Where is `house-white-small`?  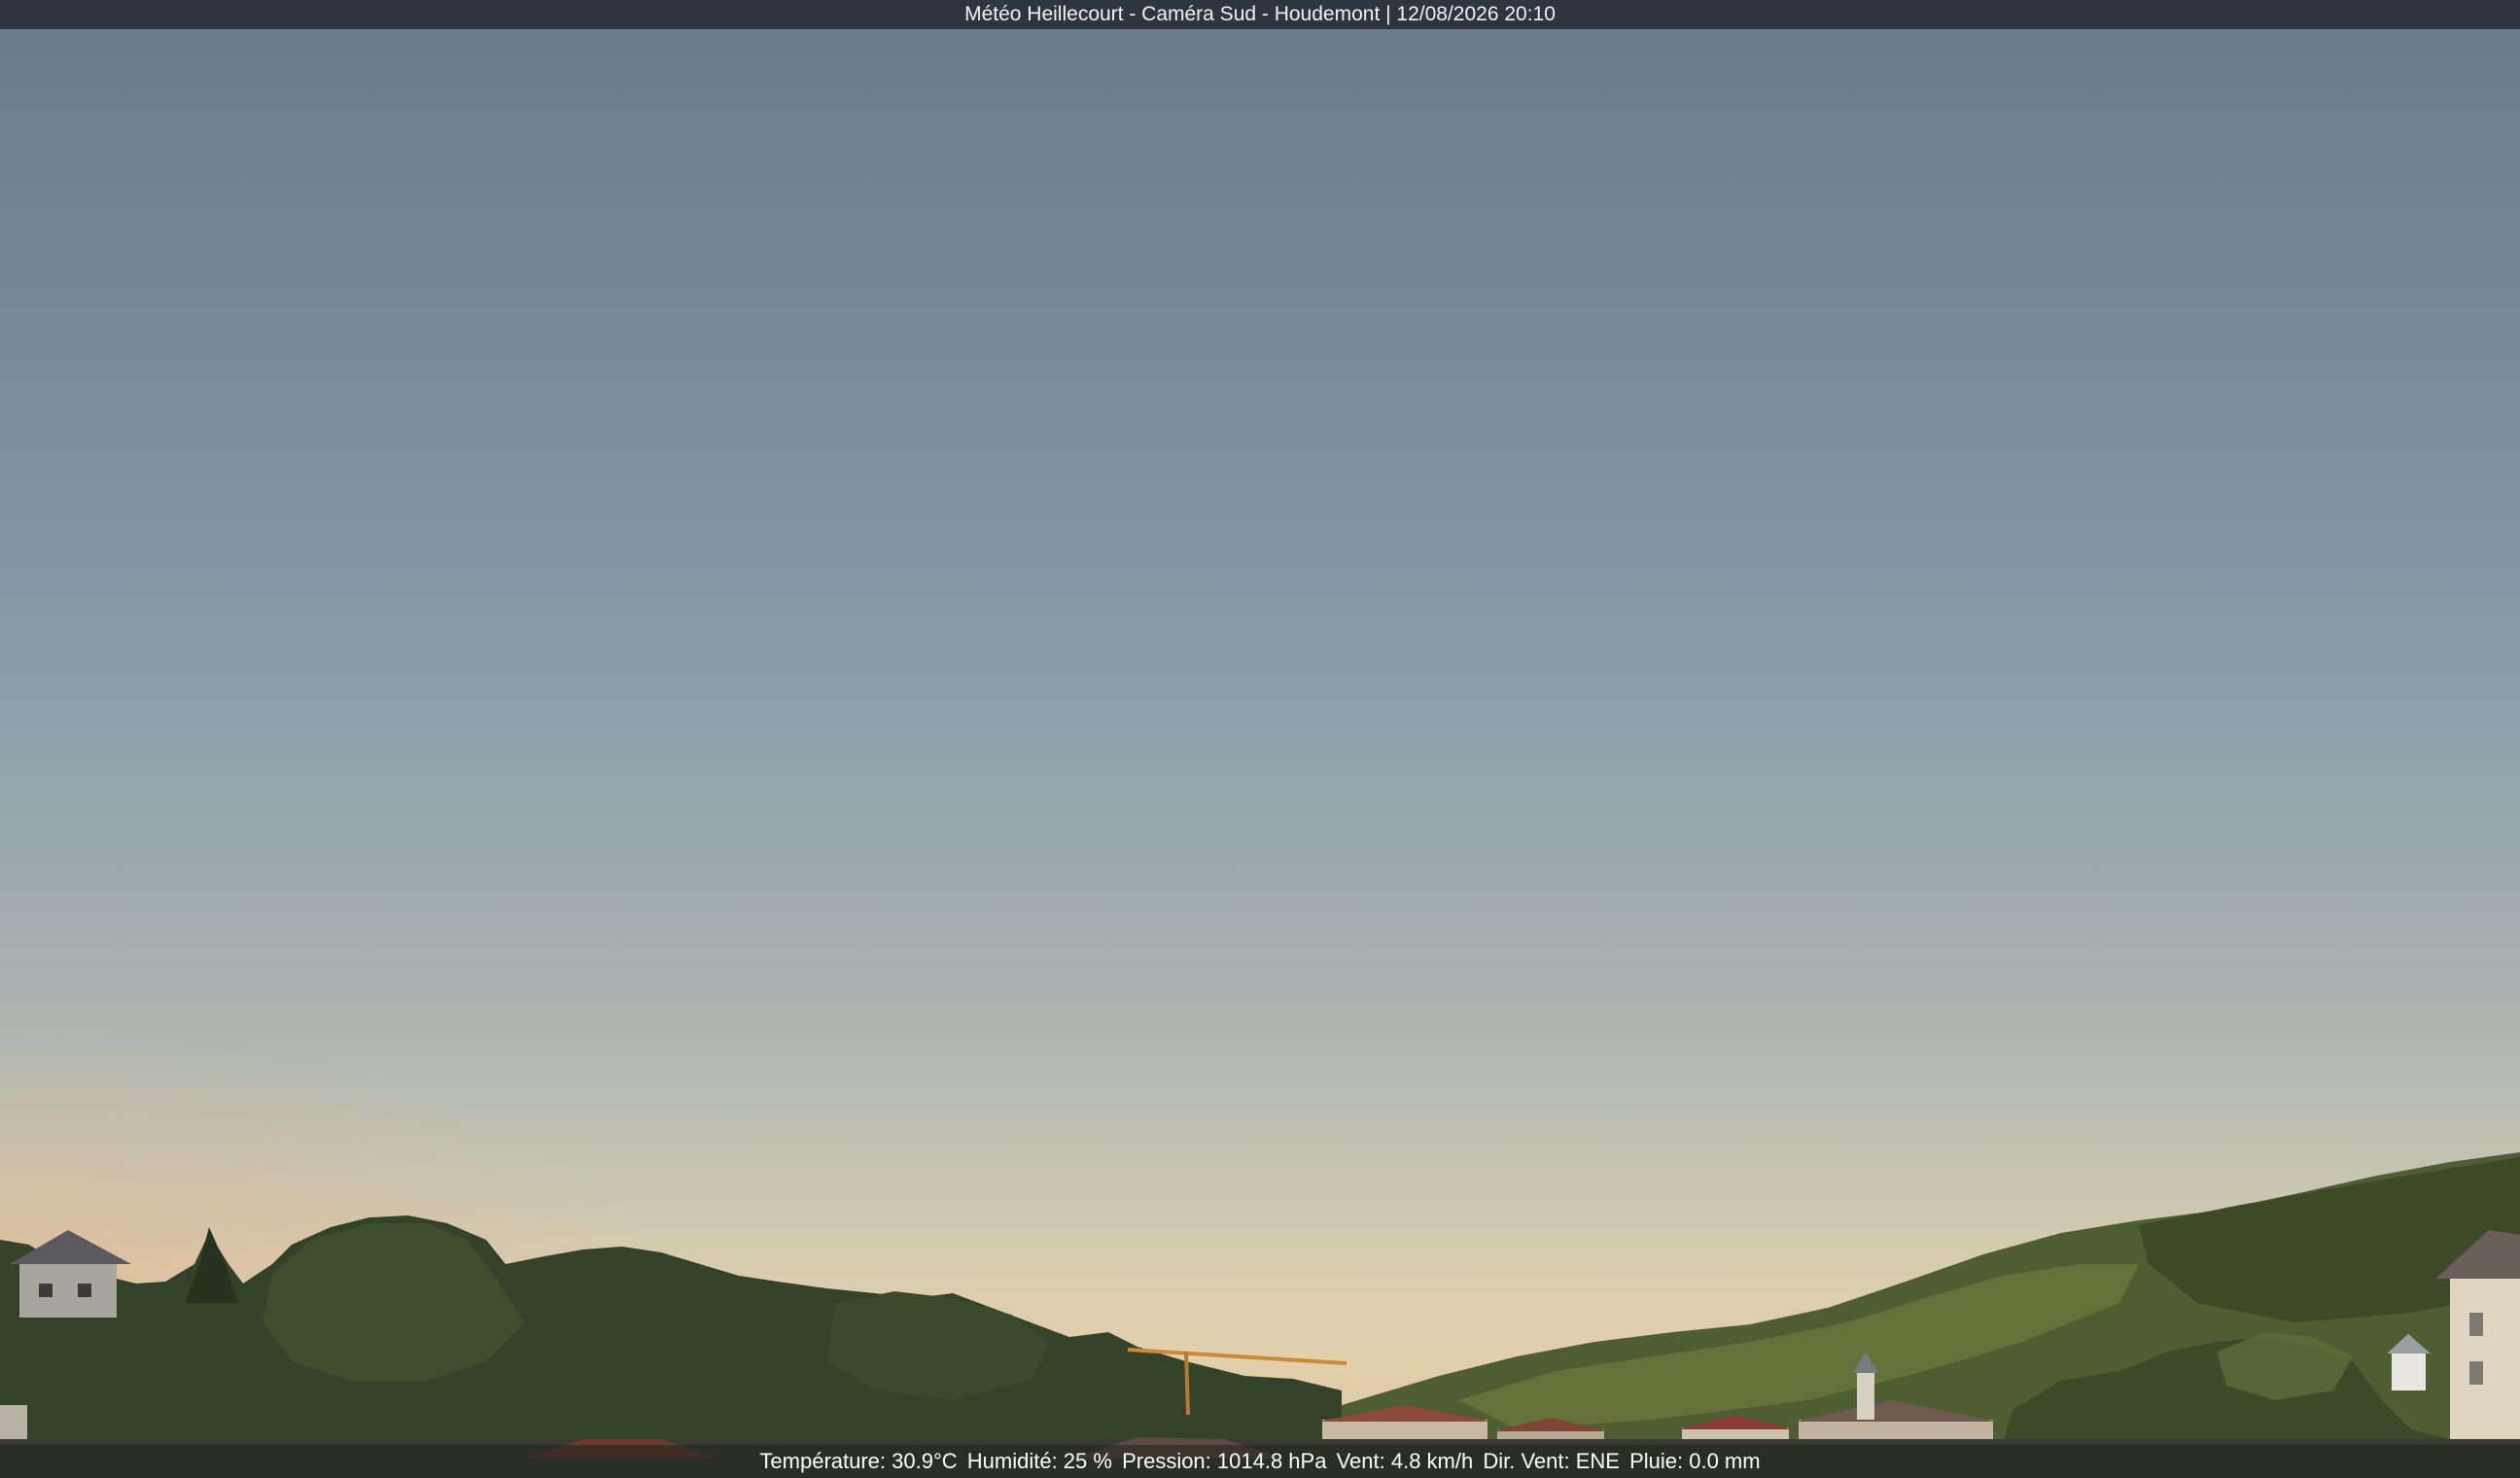 house-white-small is located at coordinates (2409, 1371).